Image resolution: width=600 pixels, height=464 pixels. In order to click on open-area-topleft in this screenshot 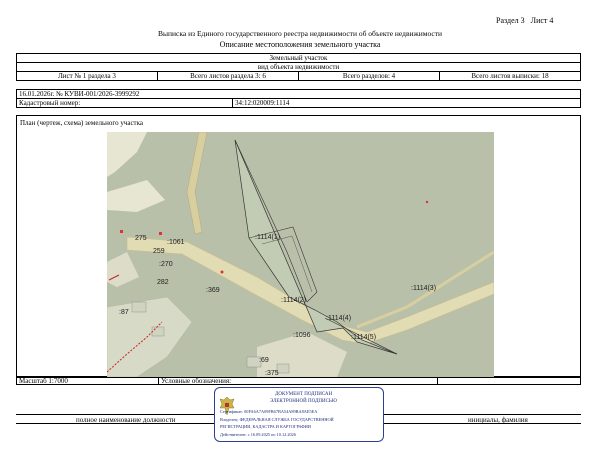, I will do `click(127, 154)`.